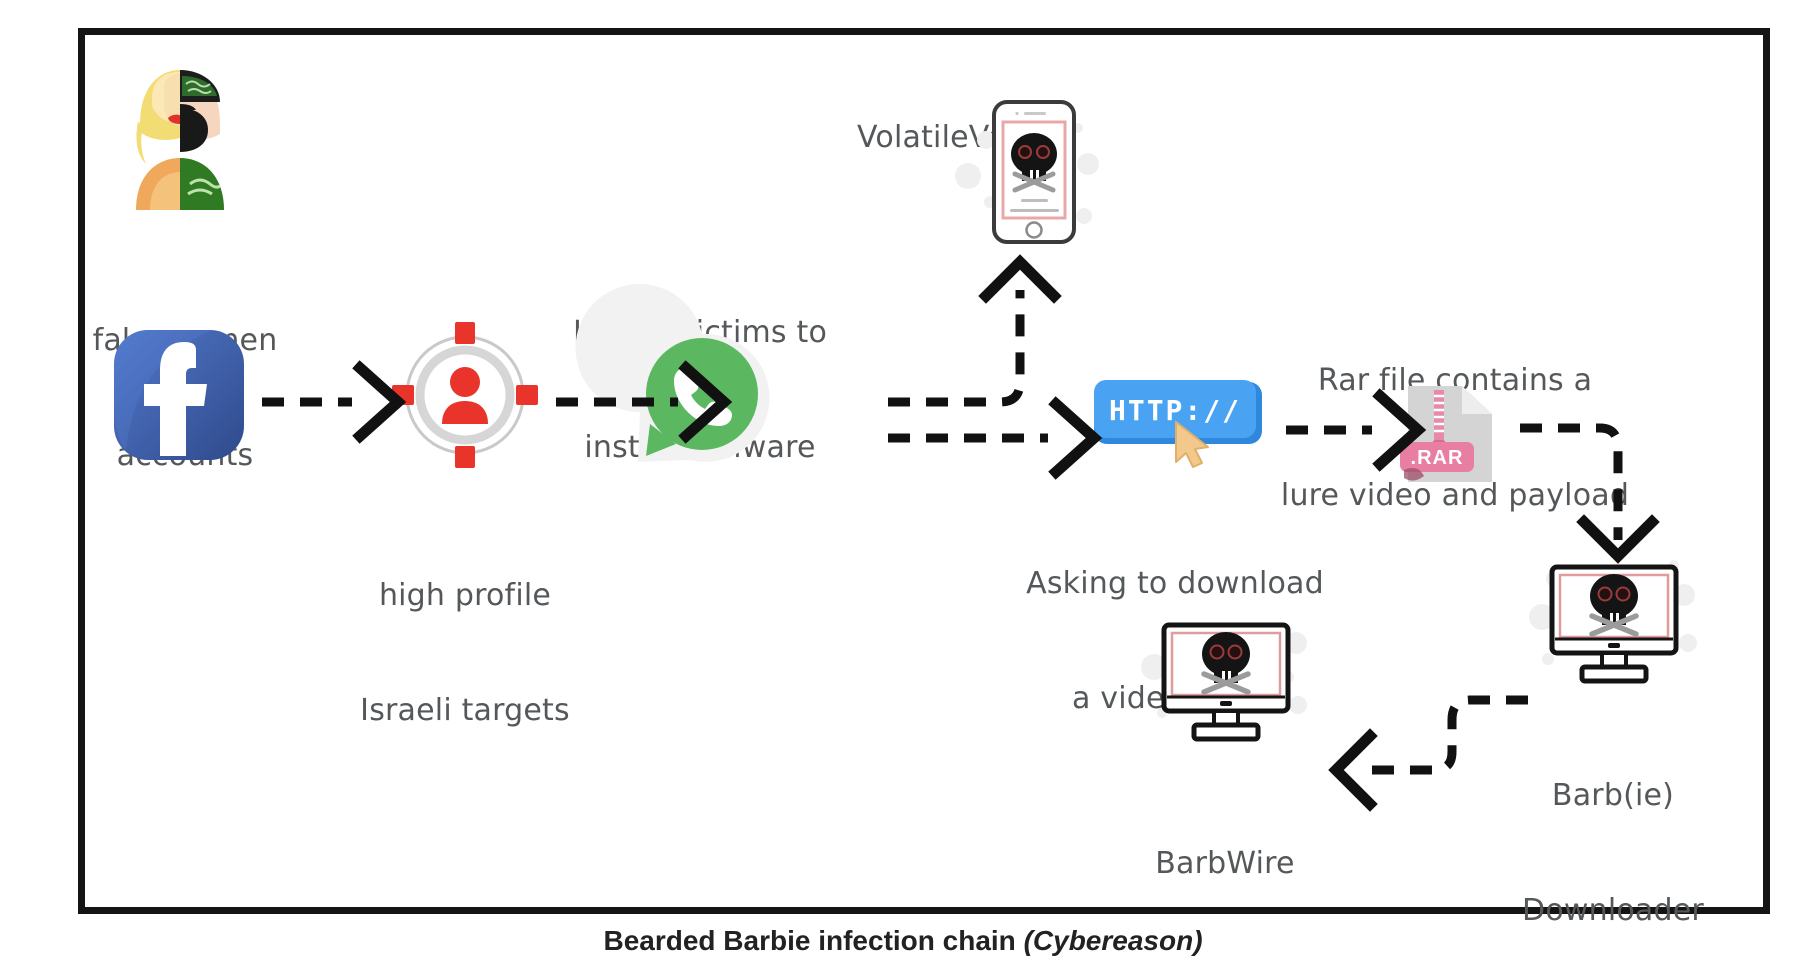 The width and height of the screenshot is (1806, 962). I want to click on target-person-icon, so click(465, 395).